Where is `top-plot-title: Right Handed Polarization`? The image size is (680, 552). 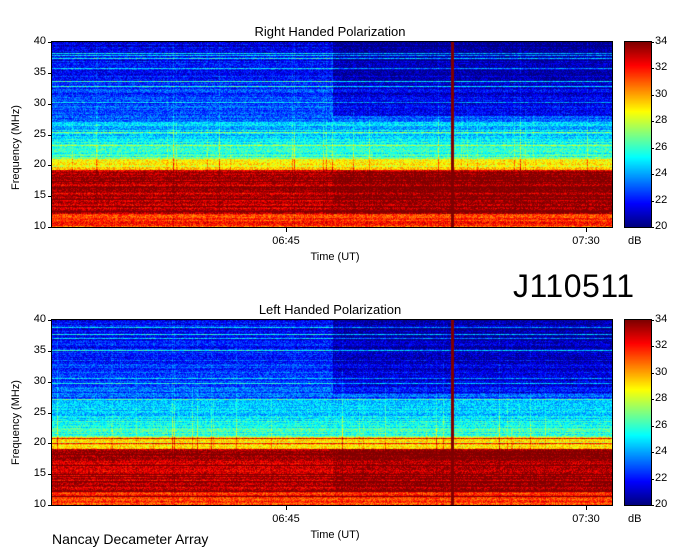 top-plot-title: Right Handed Polarization is located at coordinates (330, 31).